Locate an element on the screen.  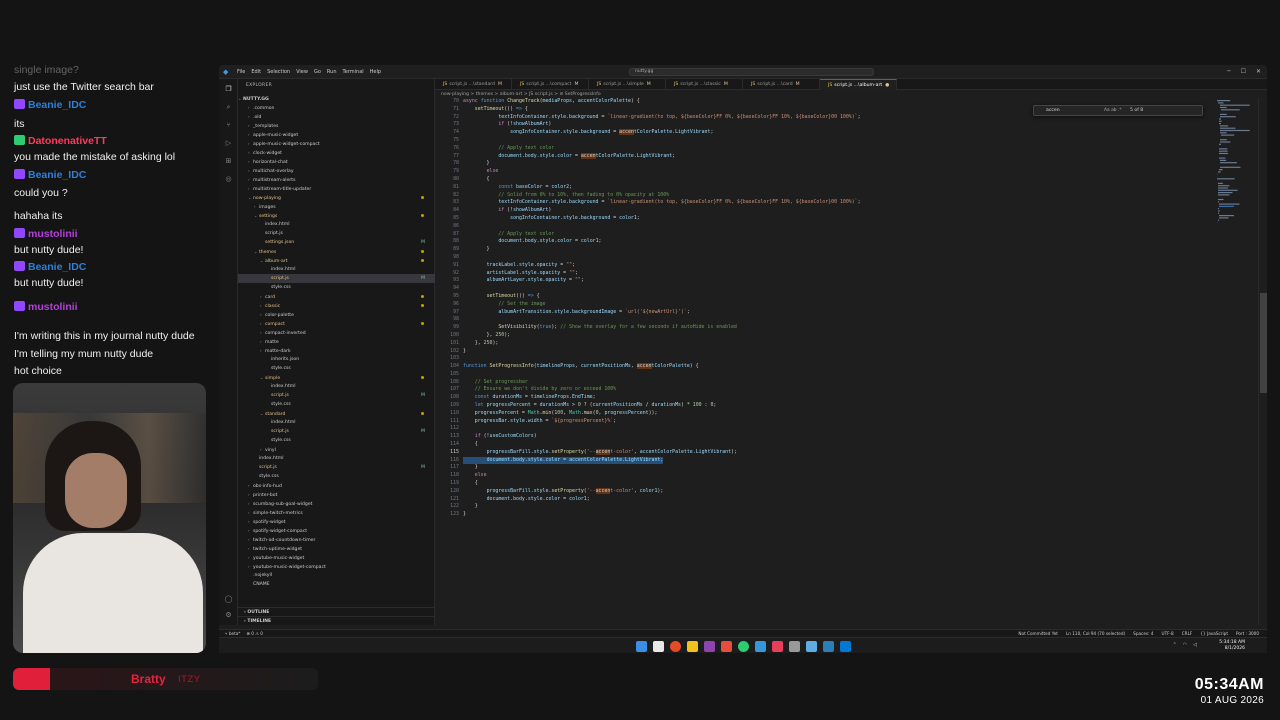
line-text: trackLabel.style.opacity = ""; is located at coordinates (519, 266).